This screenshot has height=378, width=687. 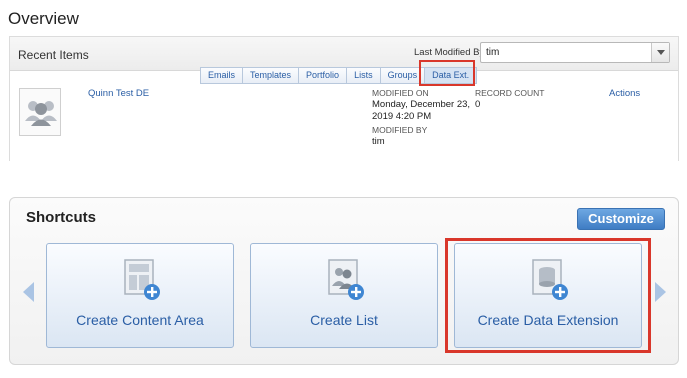 What do you see at coordinates (660, 52) in the screenshot?
I see `dropdown-arrow-icon` at bounding box center [660, 52].